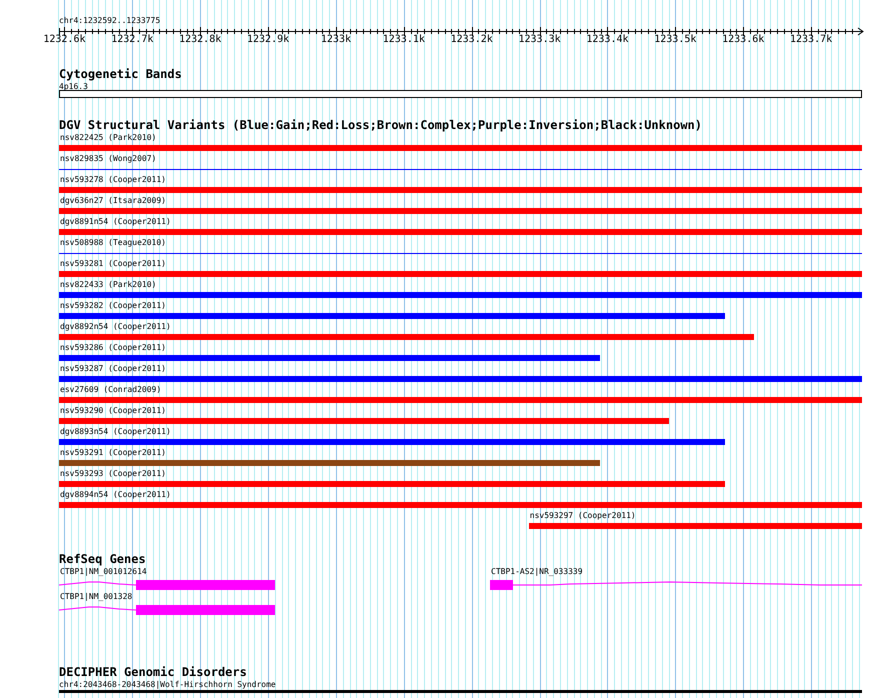 The width and height of the screenshot is (890, 698). I want to click on ruler-tick-label: 1232.9k, so click(268, 40).